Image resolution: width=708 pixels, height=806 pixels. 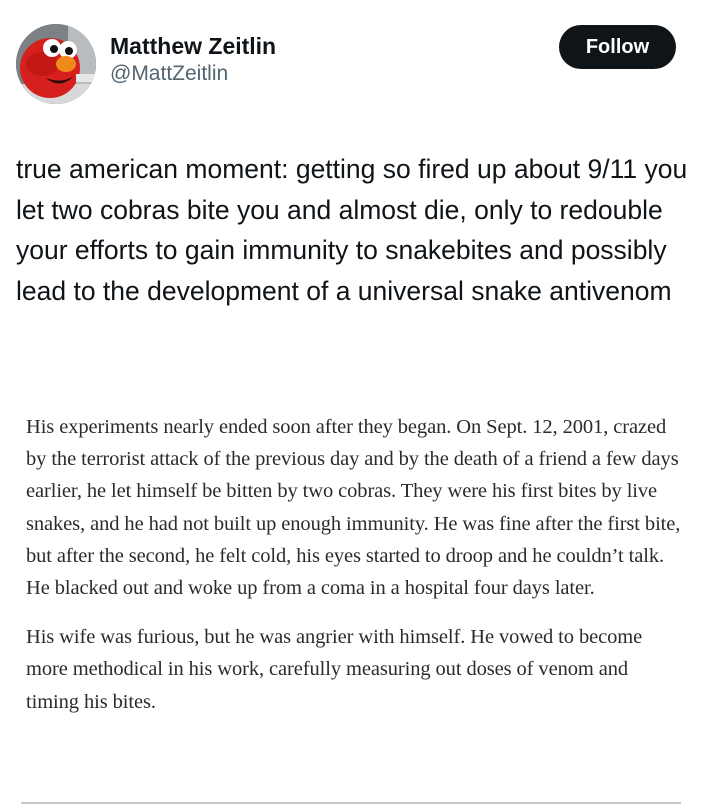 What do you see at coordinates (354, 64) in the screenshot?
I see `tweet-header: Matthew Zeitlin @MattZeitlin Follow` at bounding box center [354, 64].